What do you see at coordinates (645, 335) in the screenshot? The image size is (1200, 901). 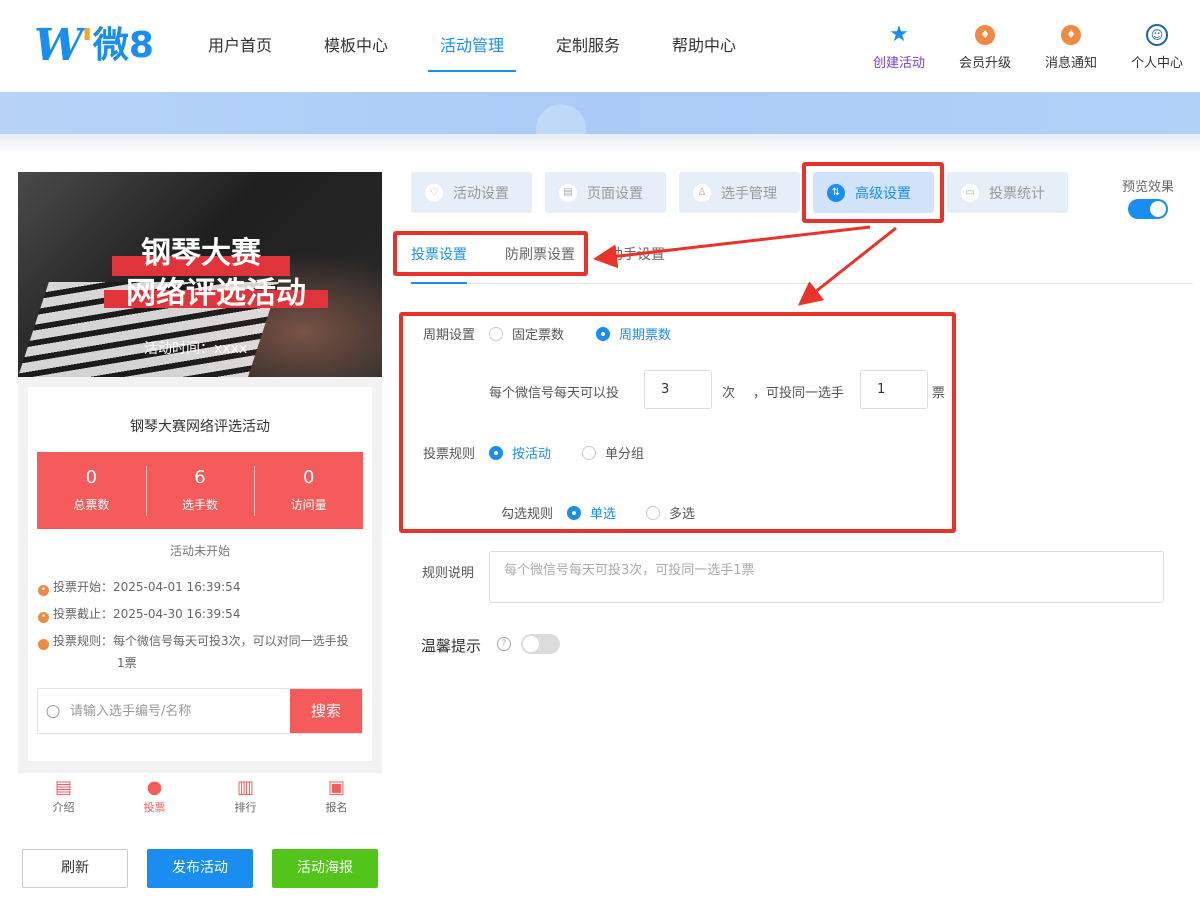 I see `radio-label: 周期票数` at bounding box center [645, 335].